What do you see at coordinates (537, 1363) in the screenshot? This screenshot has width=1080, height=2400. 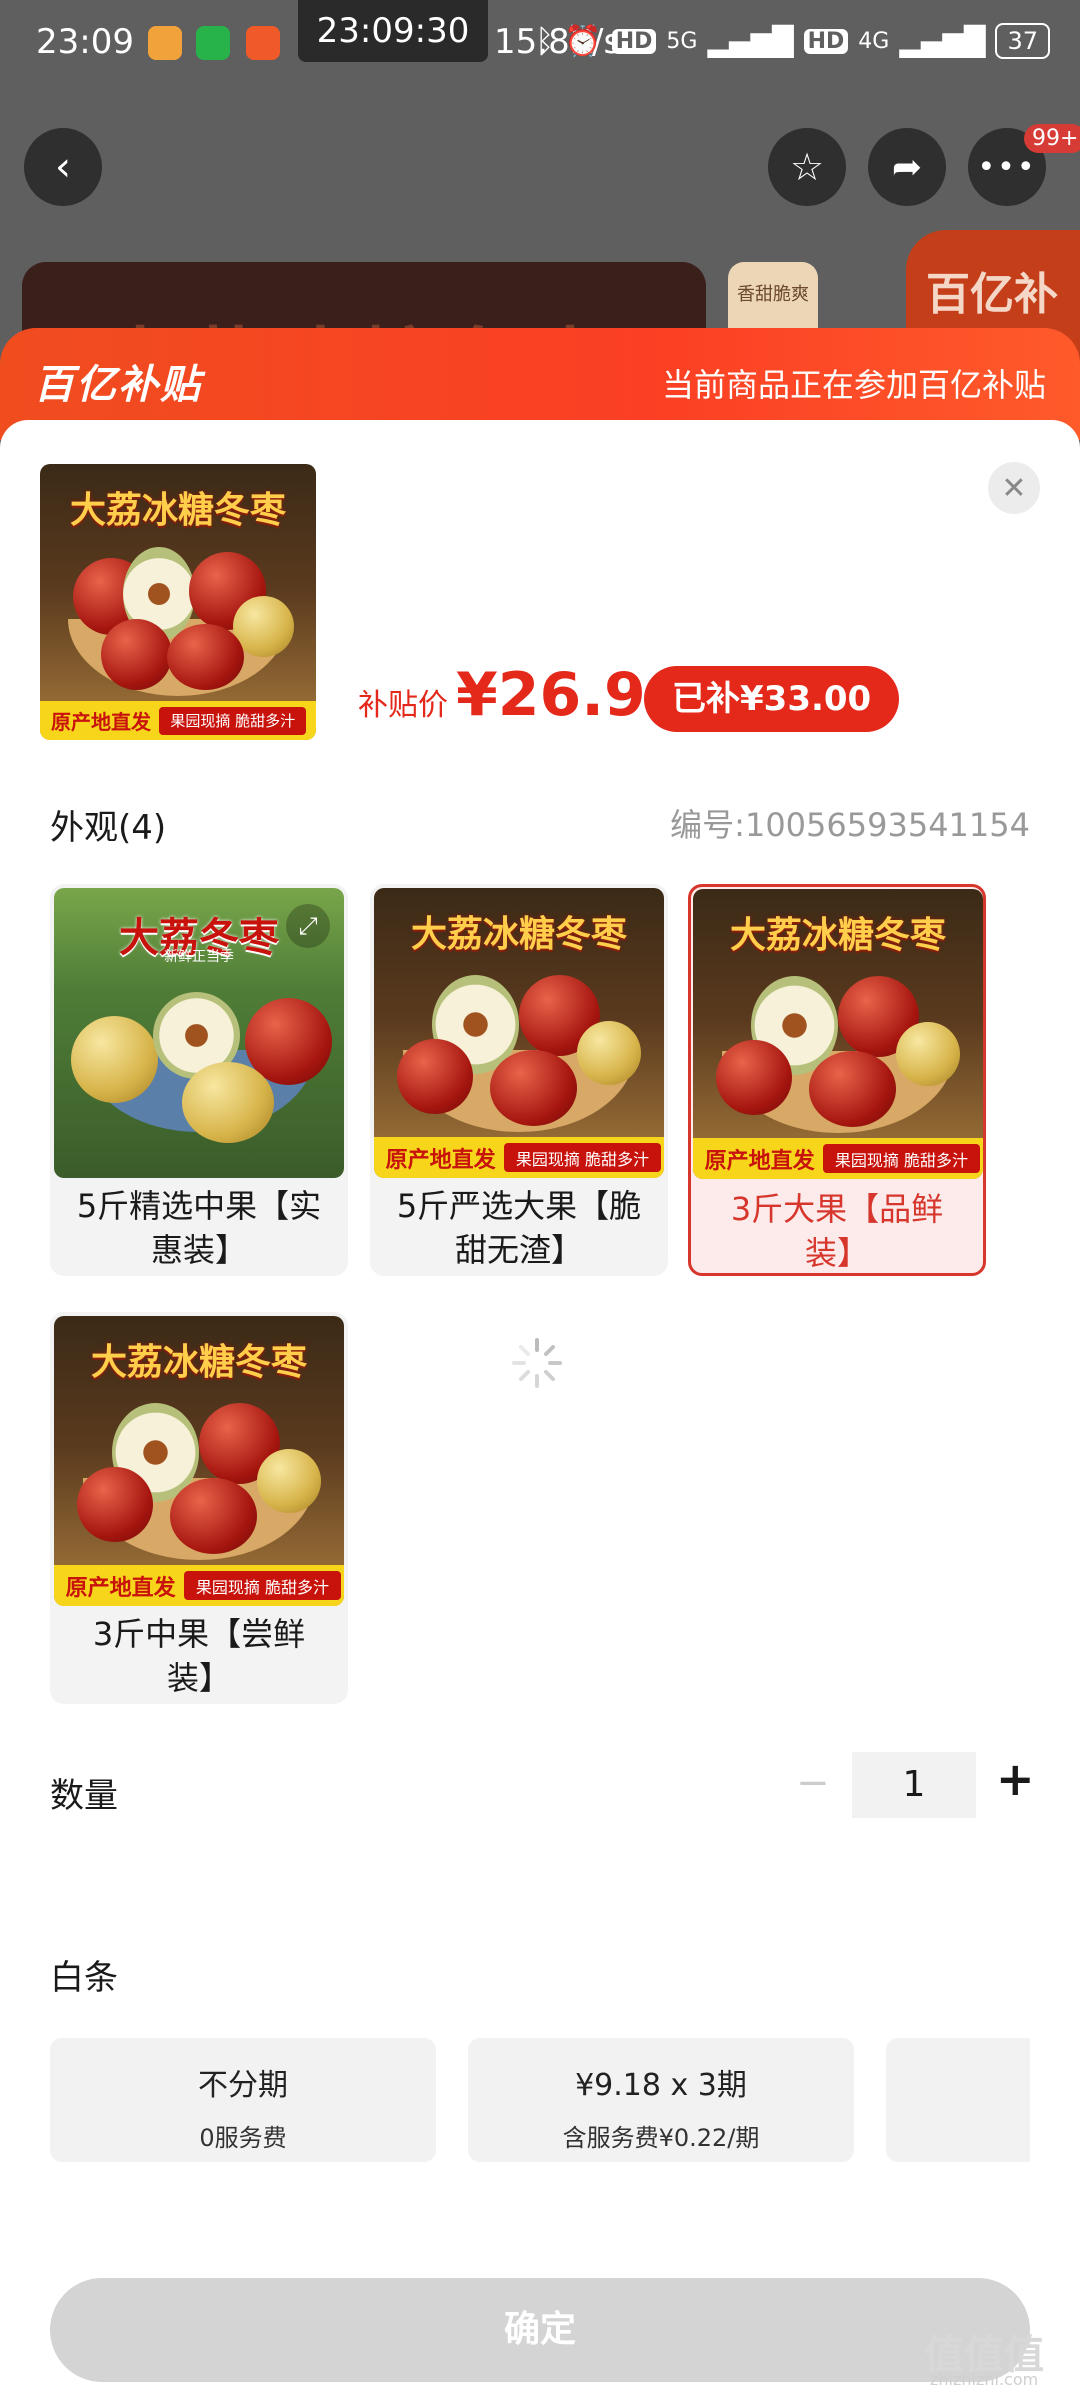 I see `loading-spinner-icon` at bounding box center [537, 1363].